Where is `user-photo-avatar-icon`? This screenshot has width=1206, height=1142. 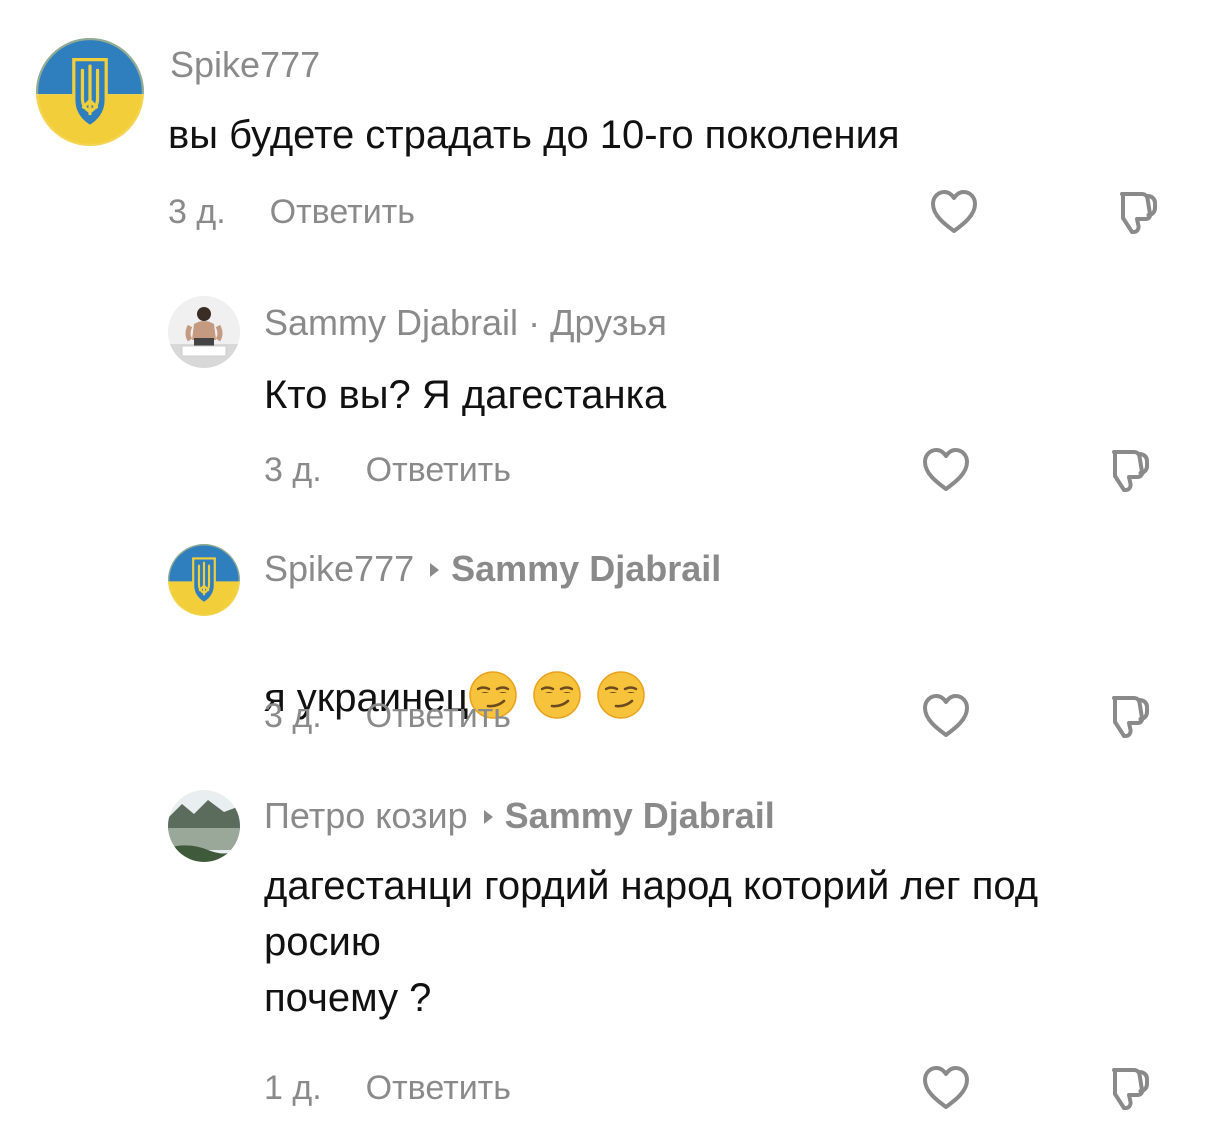 user-photo-avatar-icon is located at coordinates (204, 332).